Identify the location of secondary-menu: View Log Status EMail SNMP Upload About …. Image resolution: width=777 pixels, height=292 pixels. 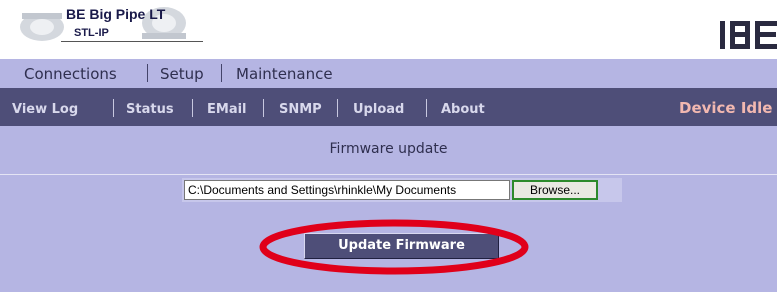
(388, 107).